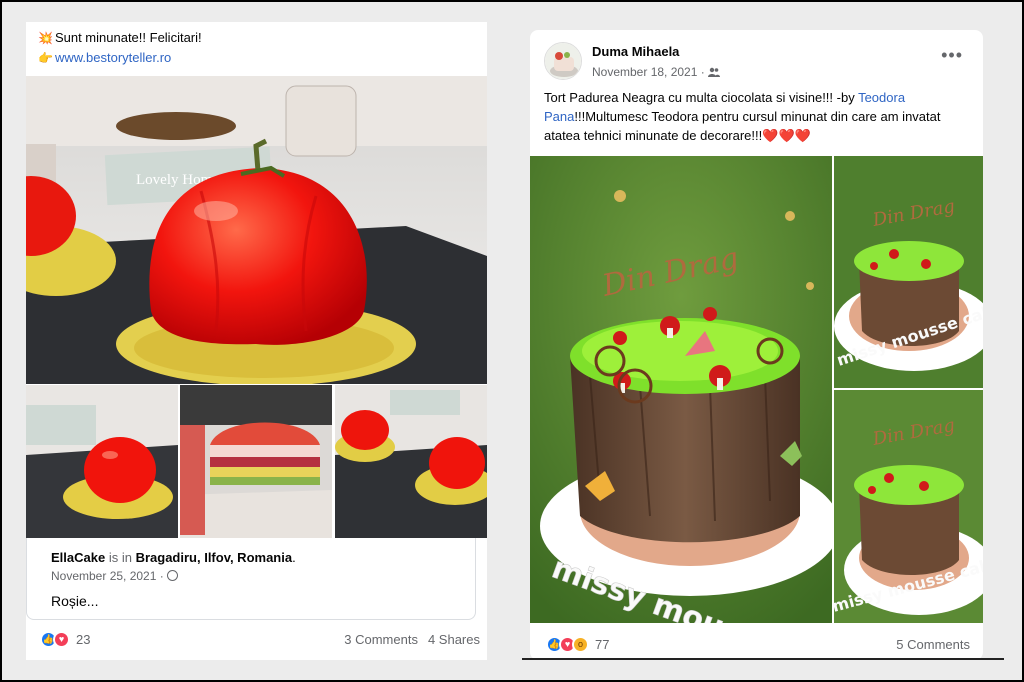 Image resolution: width=1024 pixels, height=682 pixels. What do you see at coordinates (635, 51) in the screenshot?
I see `post-author: Duma Mihaela` at bounding box center [635, 51].